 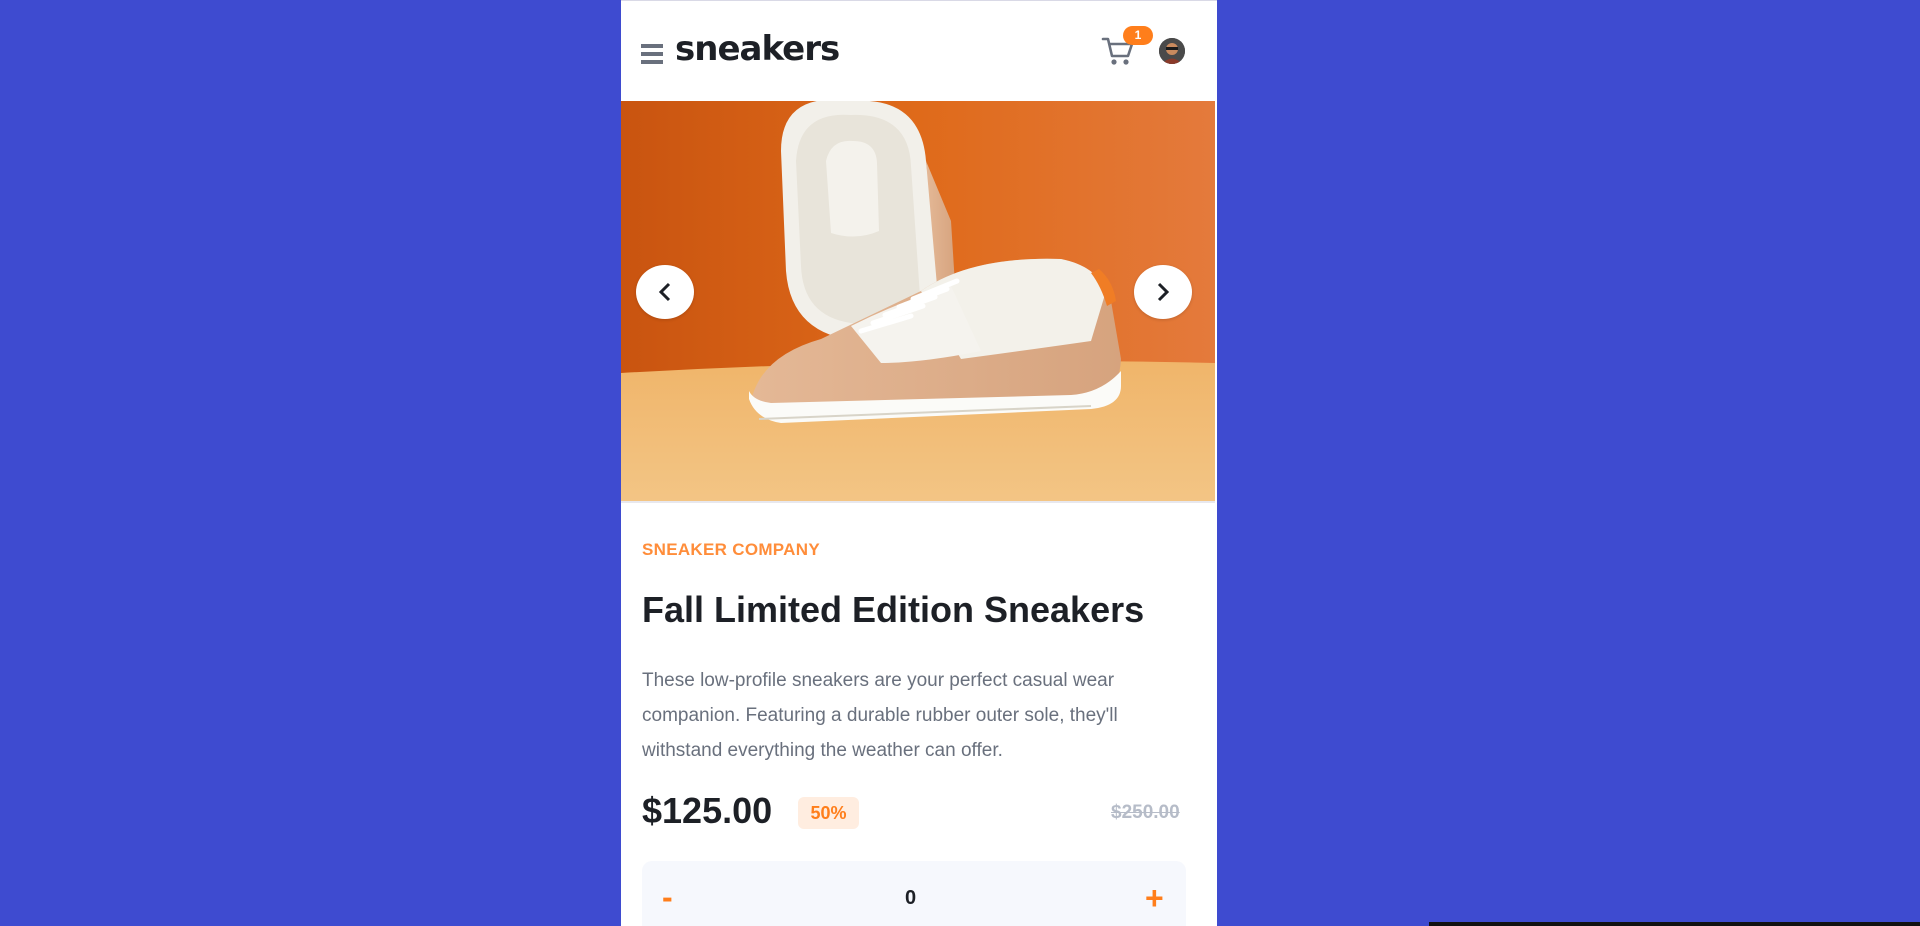 What do you see at coordinates (1154, 898) in the screenshot?
I see `increase-quantity-button: +` at bounding box center [1154, 898].